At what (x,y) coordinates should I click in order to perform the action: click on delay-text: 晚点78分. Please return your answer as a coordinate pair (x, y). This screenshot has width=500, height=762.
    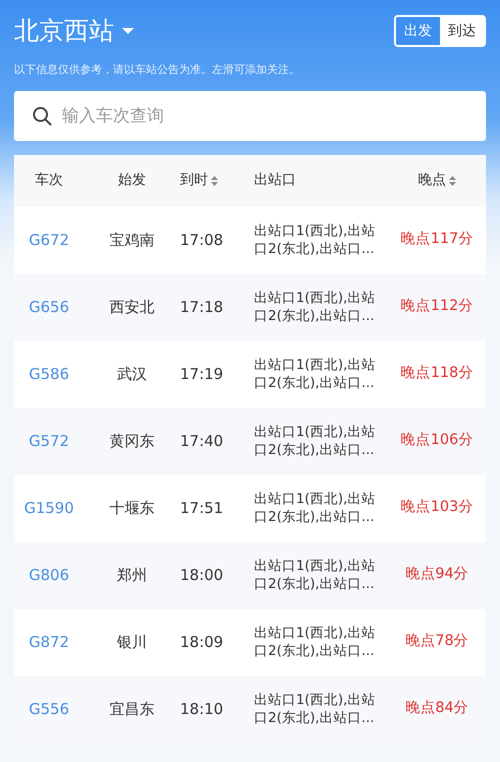
    Looking at the image, I should click on (437, 641).